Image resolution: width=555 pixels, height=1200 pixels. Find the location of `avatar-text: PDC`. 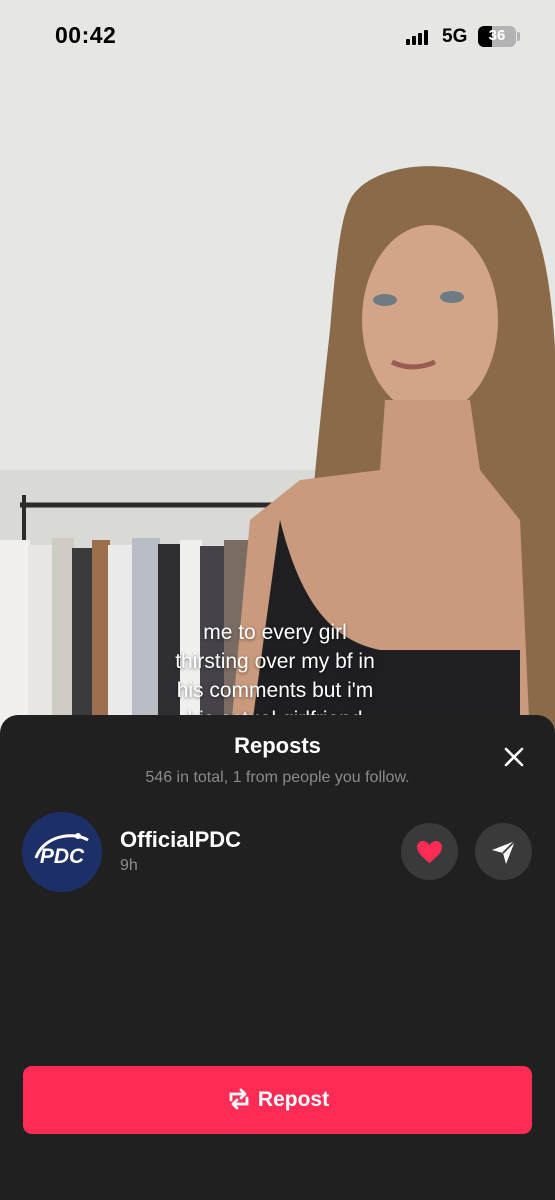

avatar-text: PDC is located at coordinates (62, 856).